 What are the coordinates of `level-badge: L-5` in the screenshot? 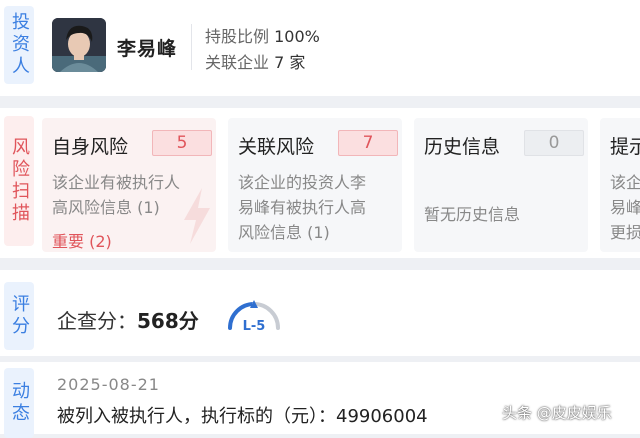 It's located at (254, 315).